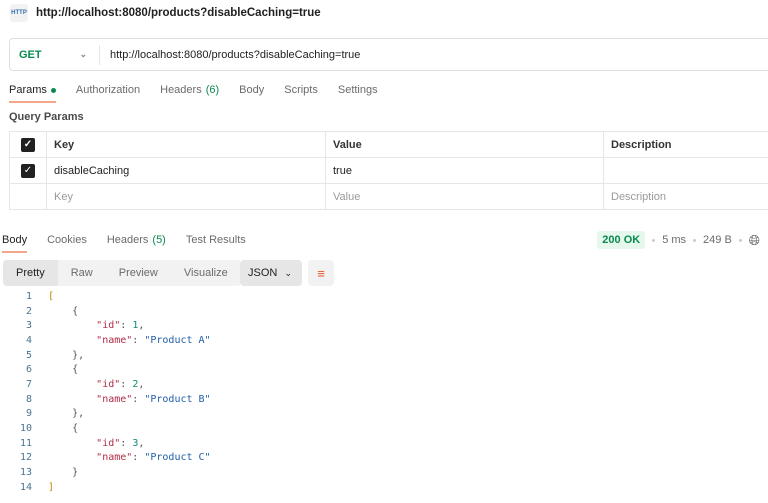 The image size is (768, 503). What do you see at coordinates (25, 443) in the screenshot?
I see `line-number: 11` at bounding box center [25, 443].